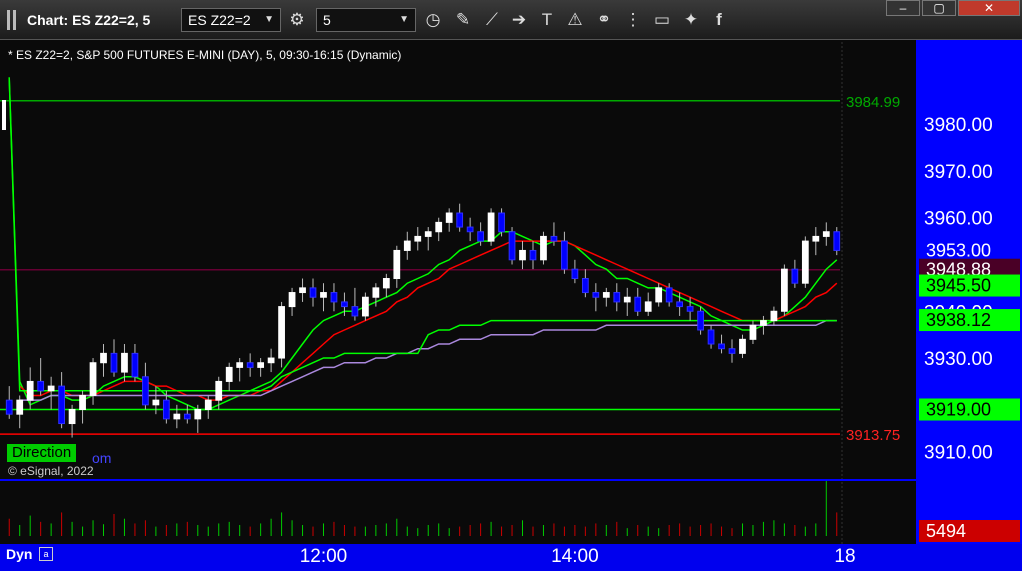  I want to click on direction-indicator-label: Direction, so click(42, 453).